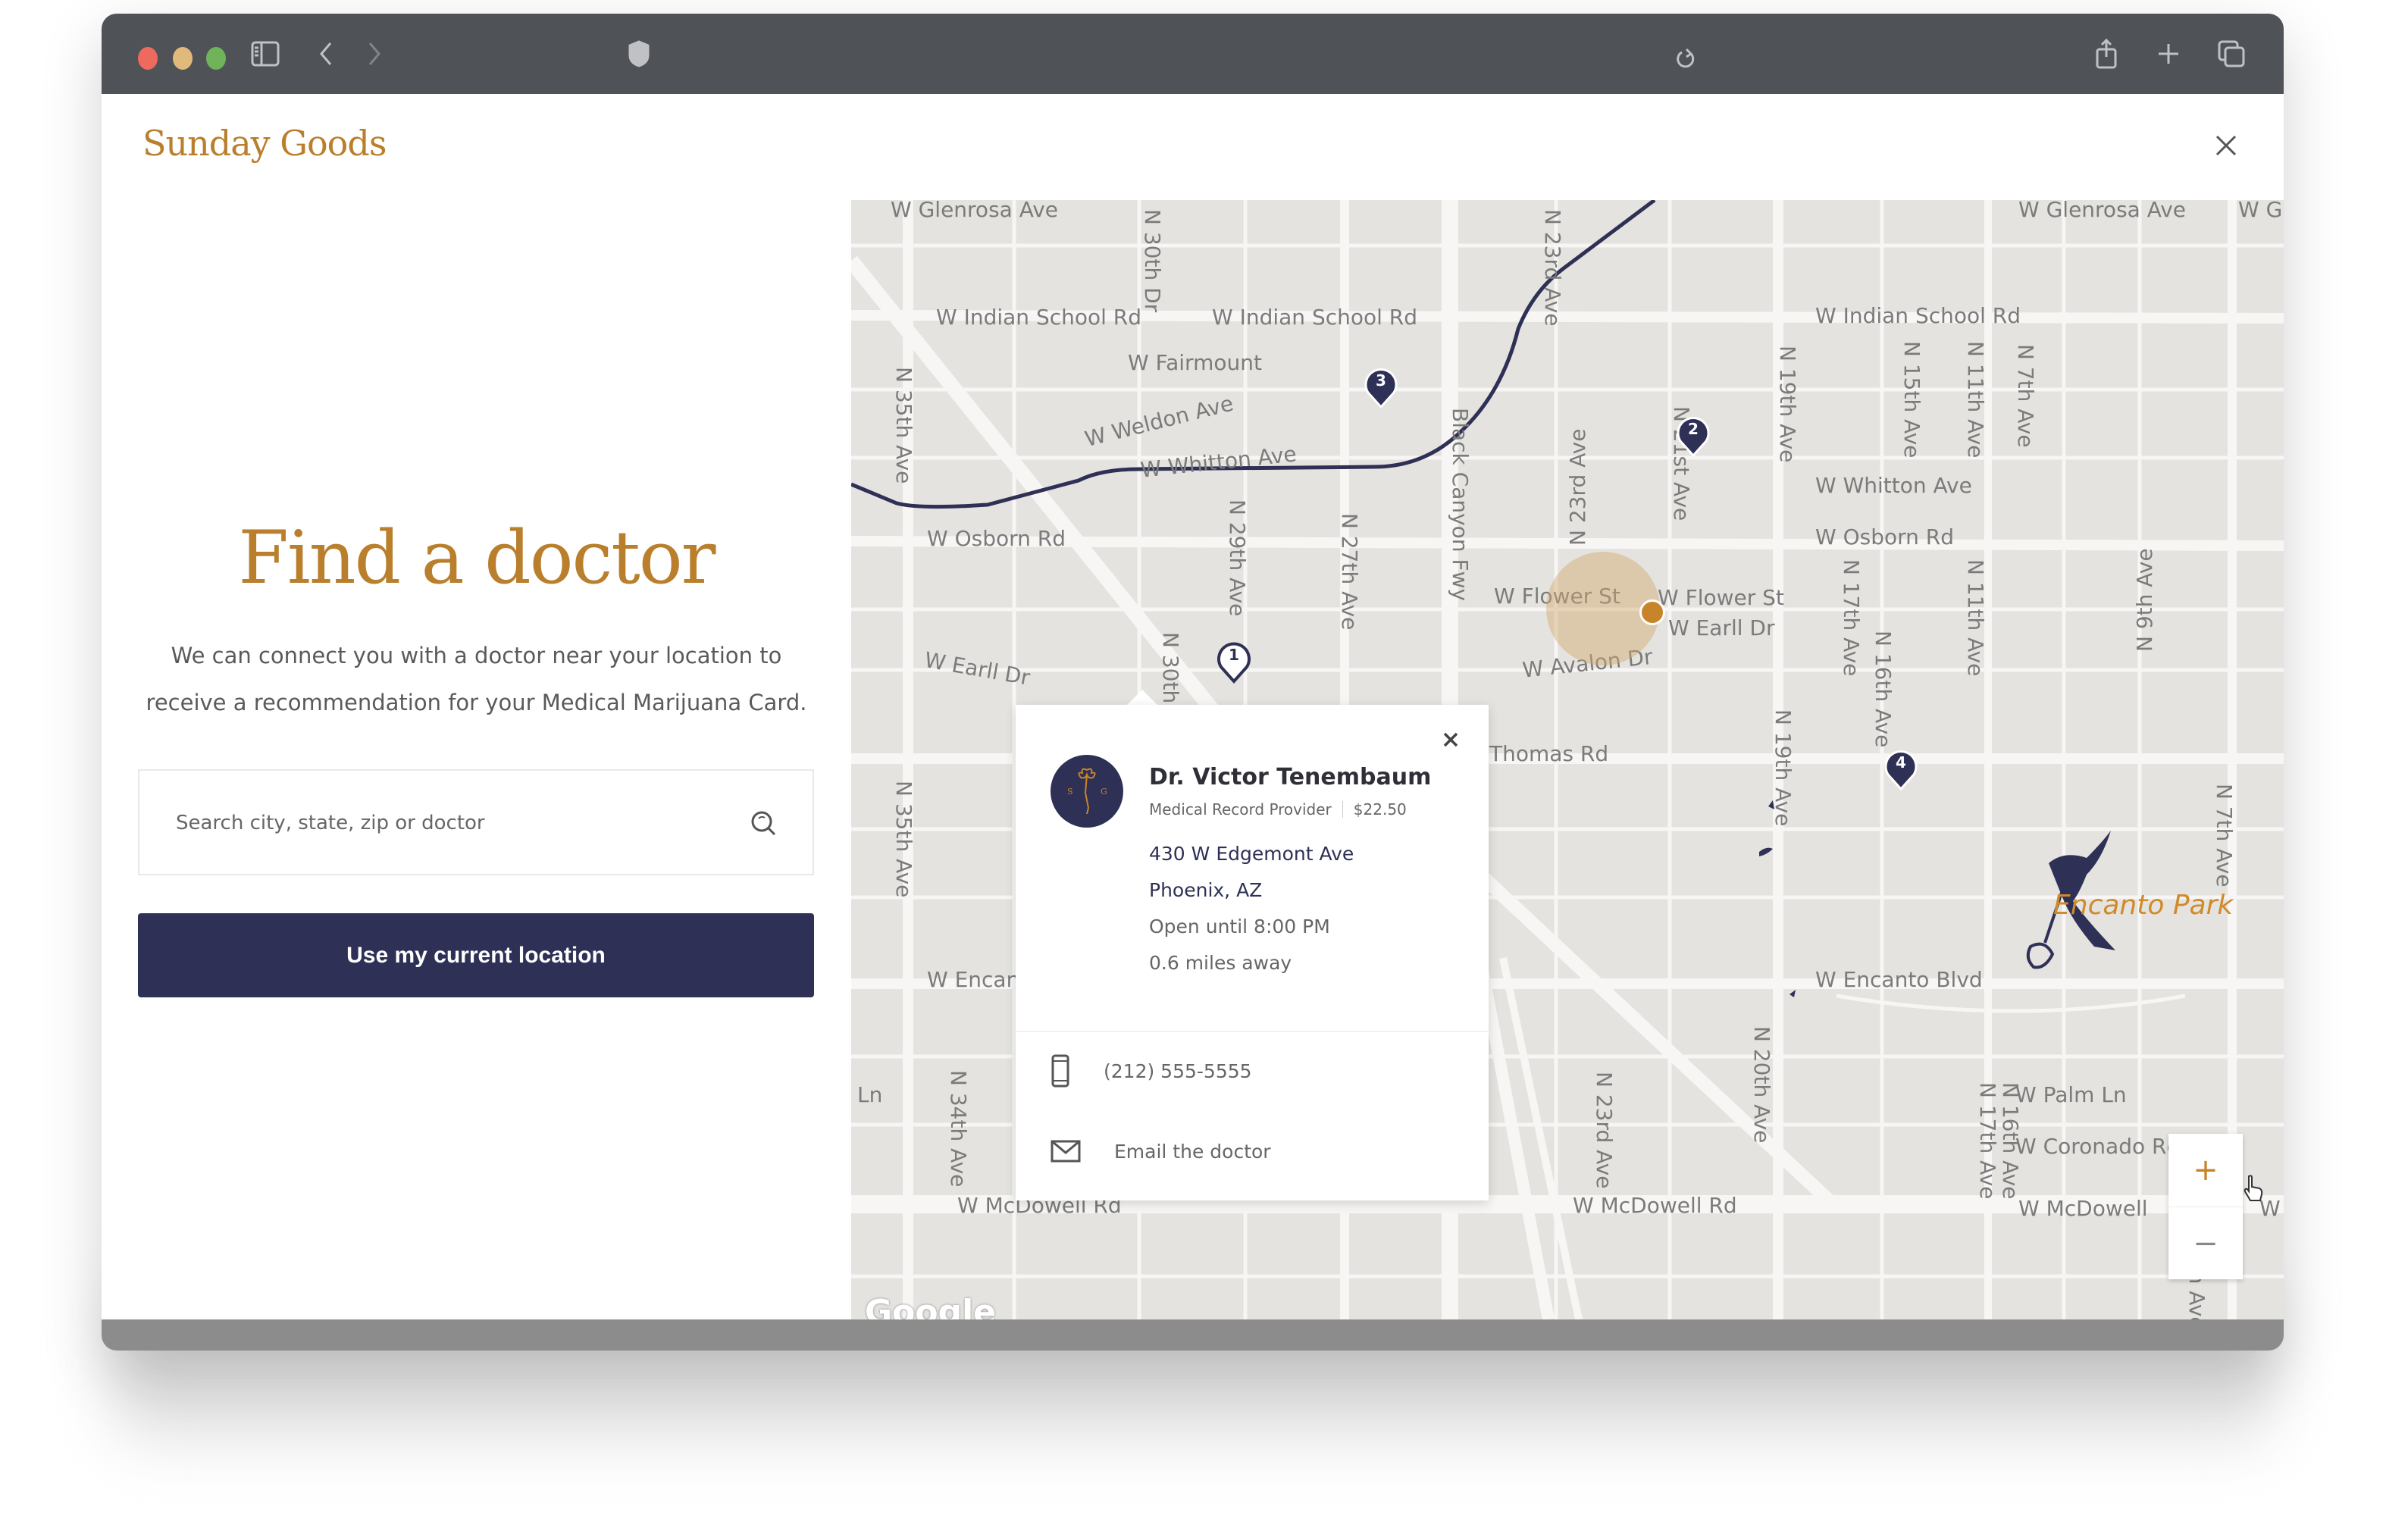 Image resolution: width=2386 pixels, height=1540 pixels. What do you see at coordinates (1342, 809) in the screenshot?
I see `meta-divider` at bounding box center [1342, 809].